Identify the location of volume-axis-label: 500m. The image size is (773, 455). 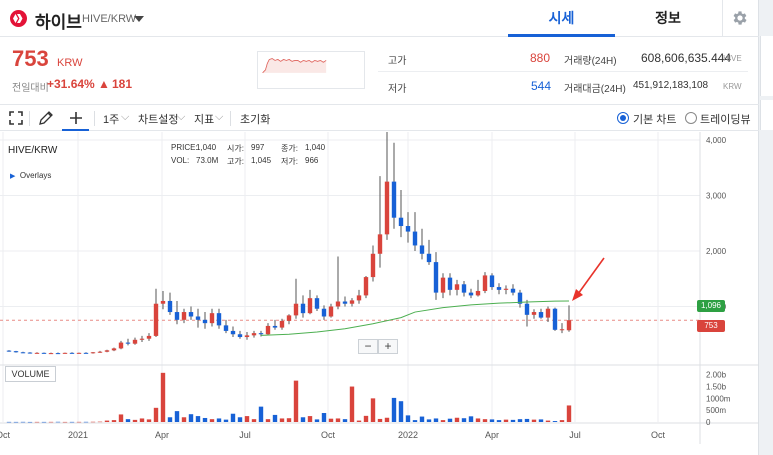
(716, 410).